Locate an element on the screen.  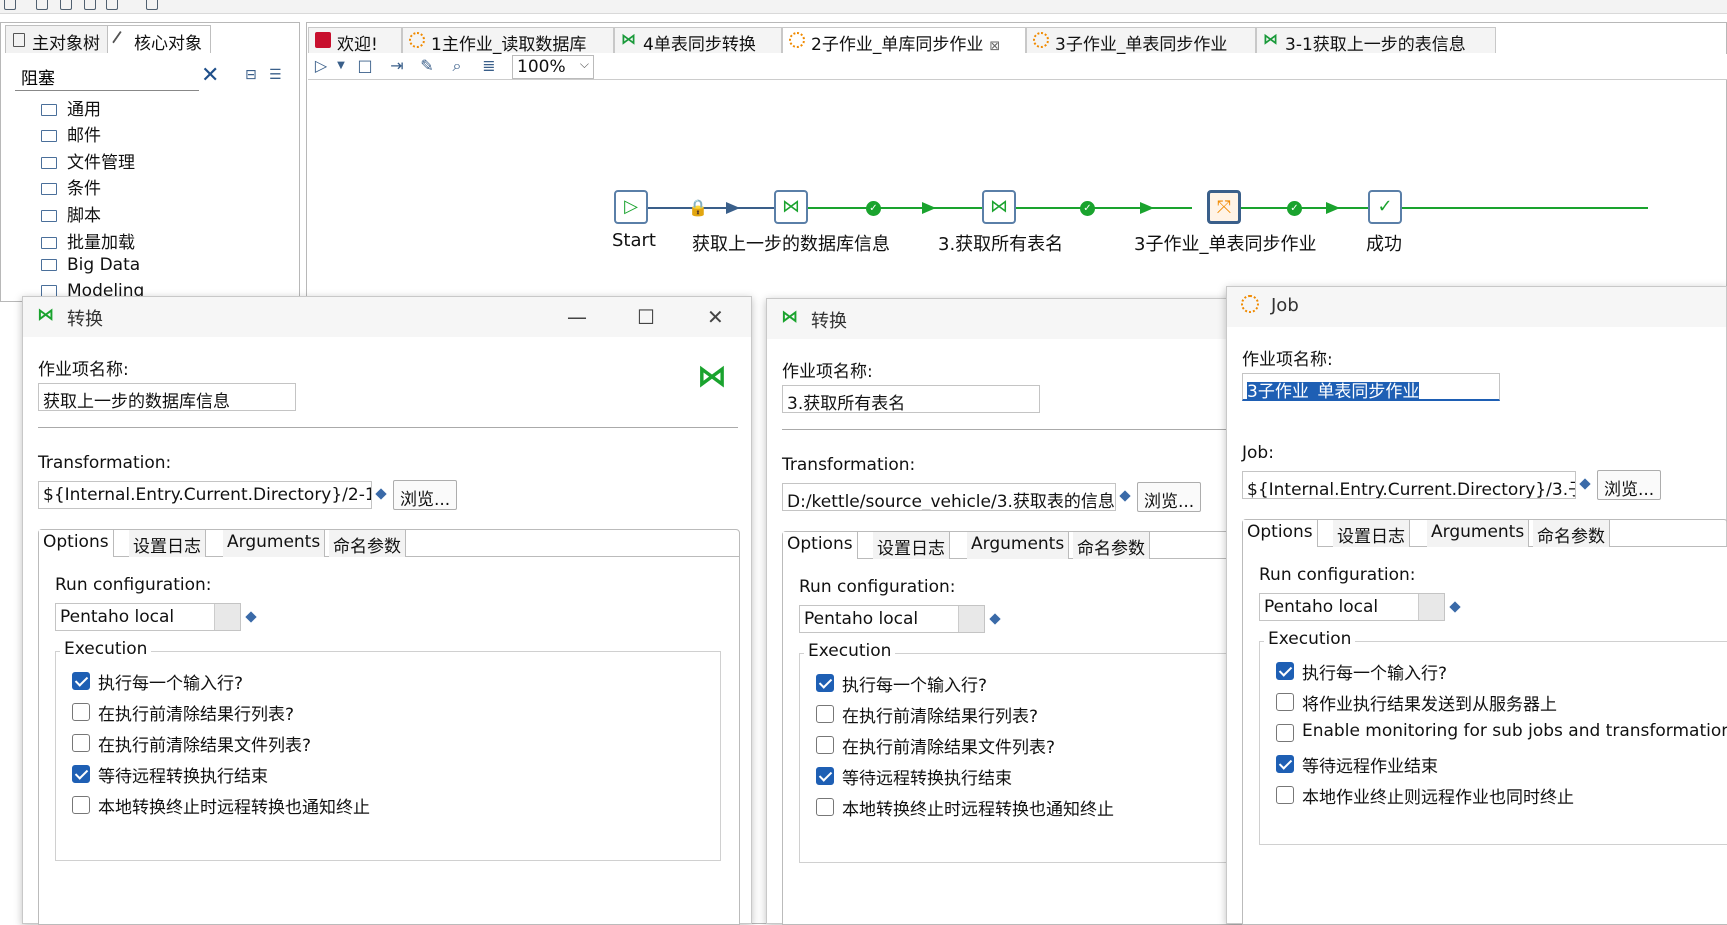
tree-item: 通用 is located at coordinates (71, 107).